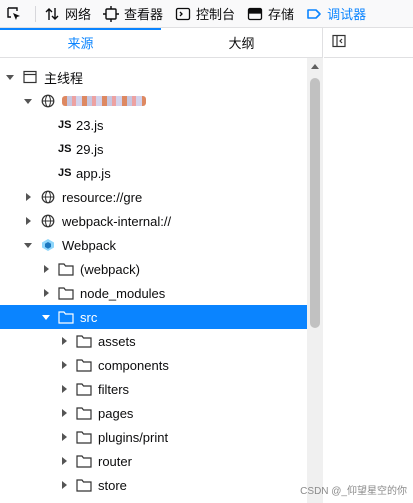  I want to click on tab-network-label: 网络, so click(78, 14).